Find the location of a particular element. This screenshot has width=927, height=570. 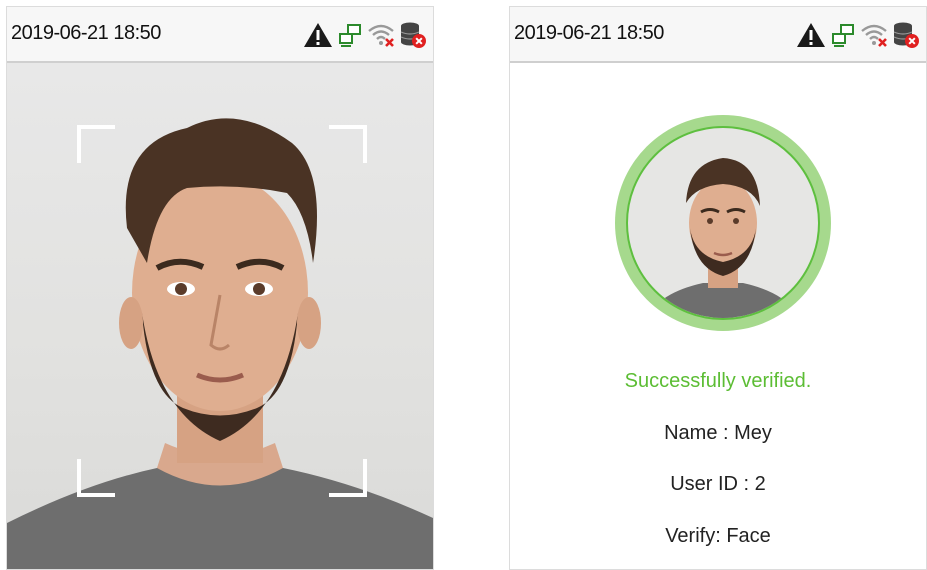

avatar is located at coordinates (723, 223).